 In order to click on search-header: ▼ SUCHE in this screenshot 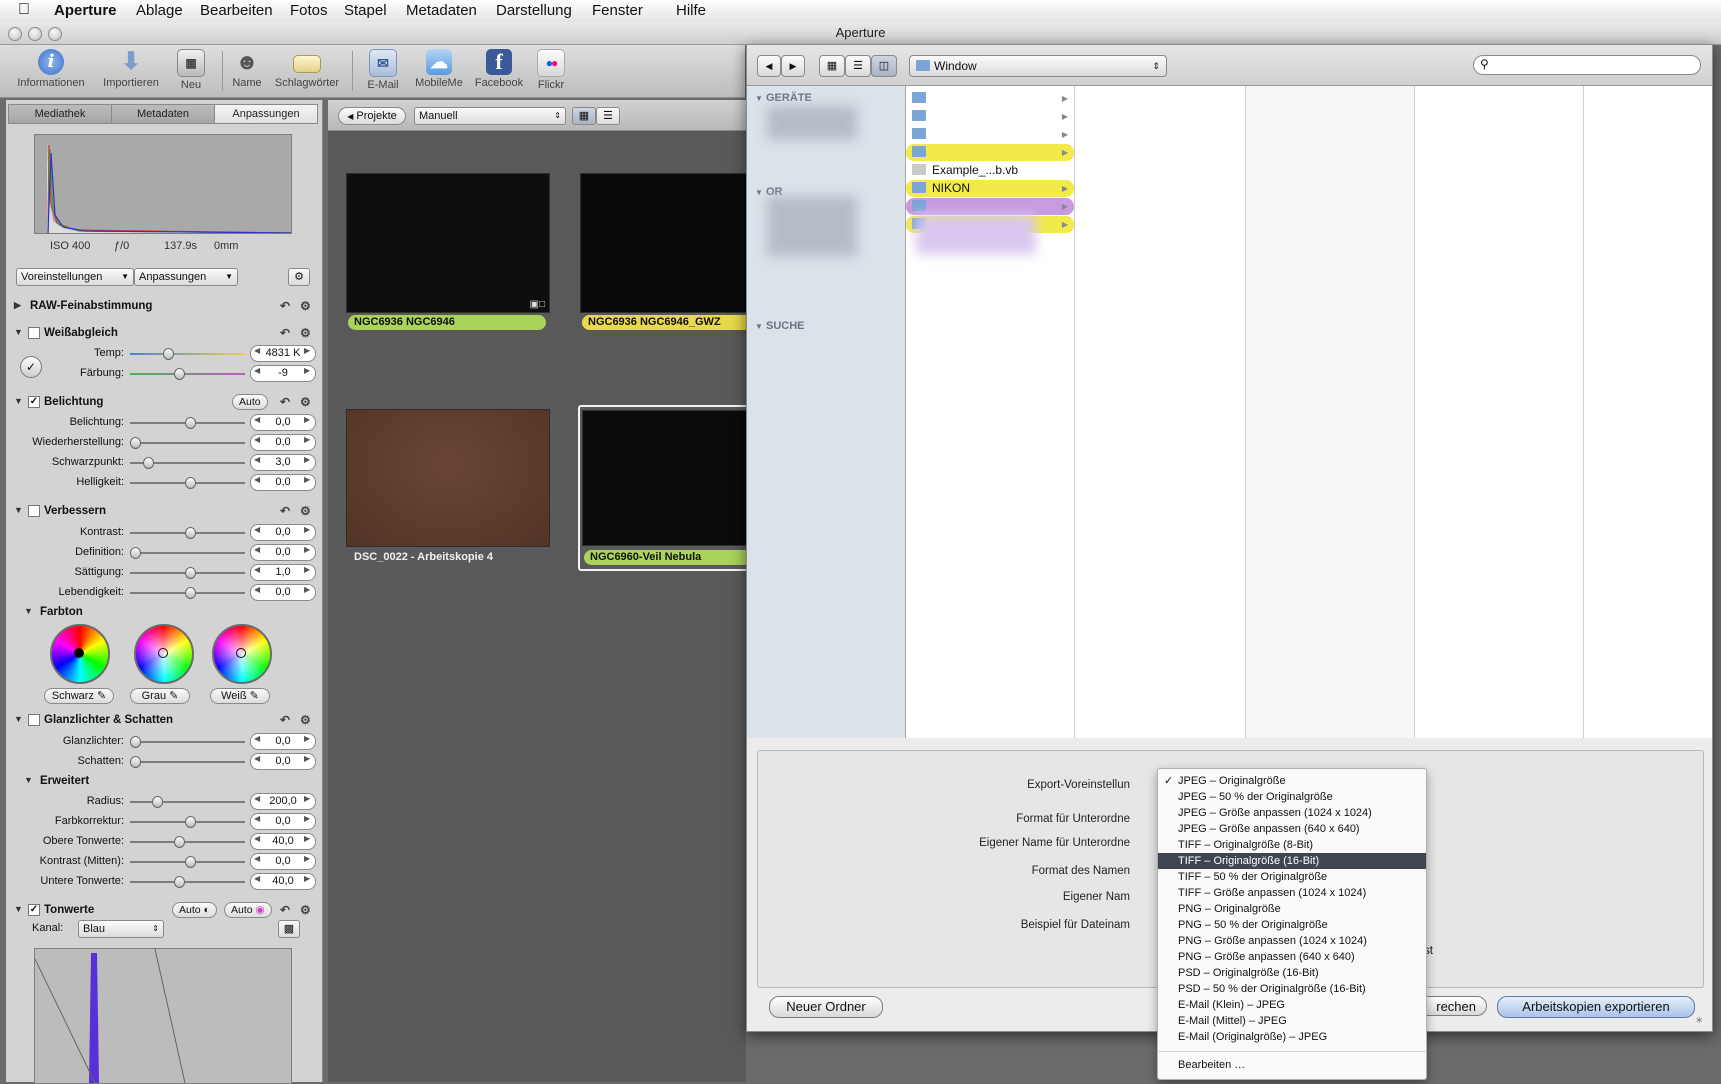, I will do `click(780, 326)`.